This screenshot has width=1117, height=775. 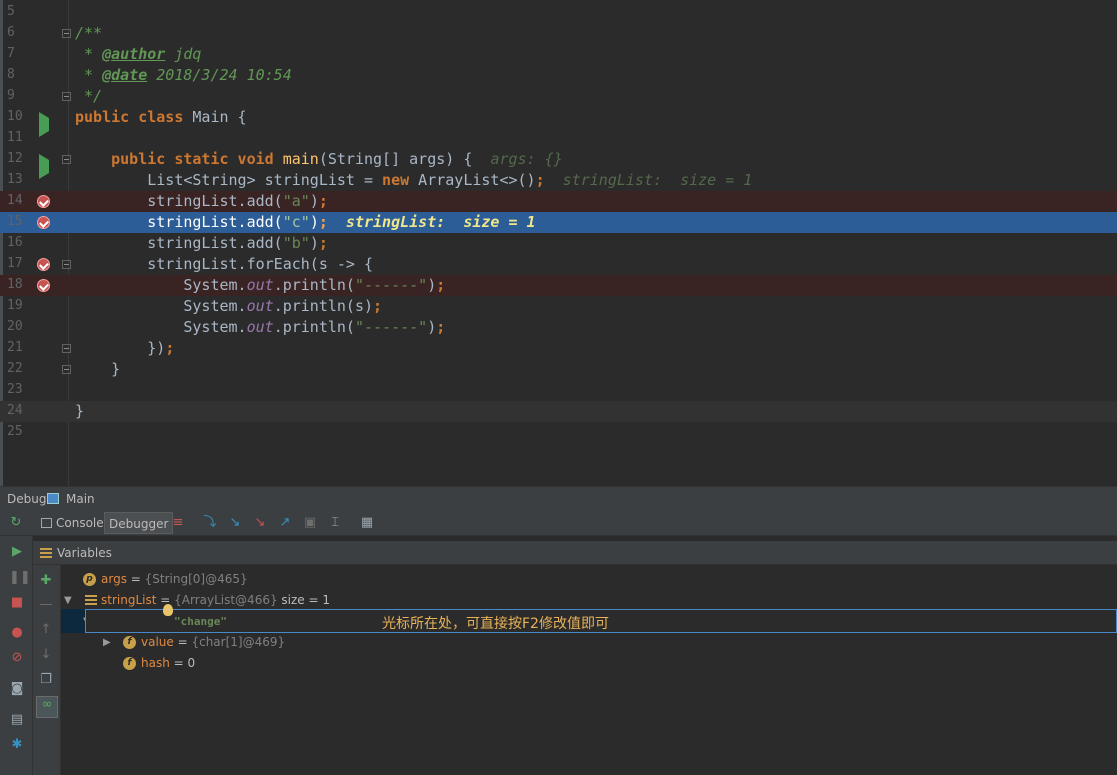 What do you see at coordinates (558, 285) in the screenshot?
I see `code-line: 18 System.out.println("------");` at bounding box center [558, 285].